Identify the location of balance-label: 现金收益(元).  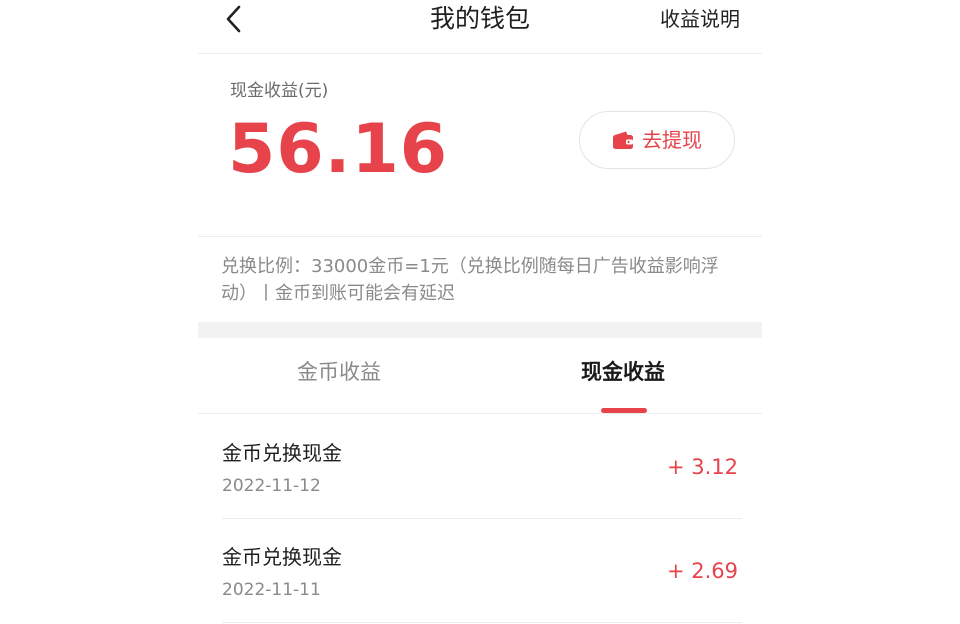
(279, 91).